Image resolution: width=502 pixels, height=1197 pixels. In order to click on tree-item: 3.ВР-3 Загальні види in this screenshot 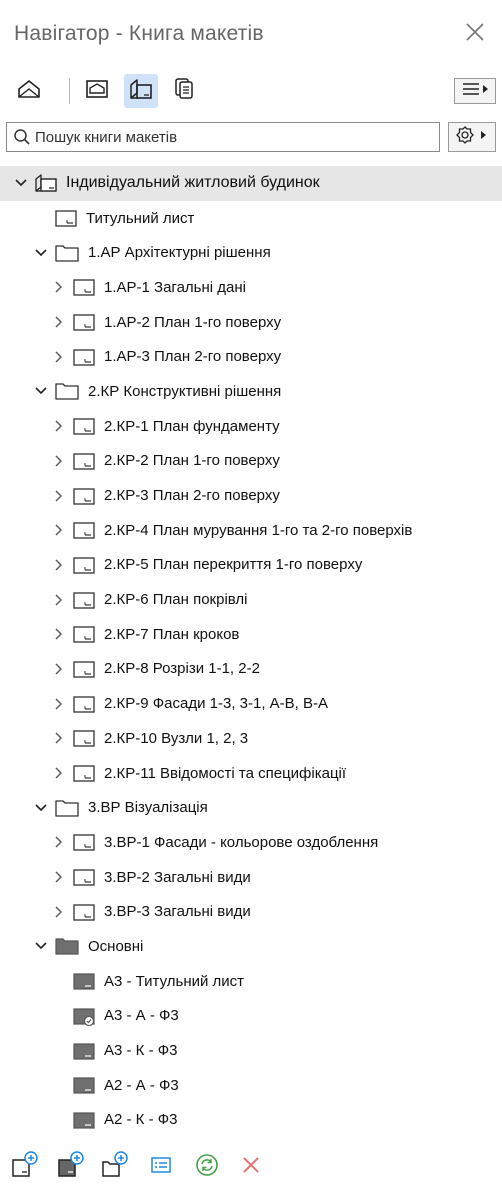, I will do `click(251, 911)`.